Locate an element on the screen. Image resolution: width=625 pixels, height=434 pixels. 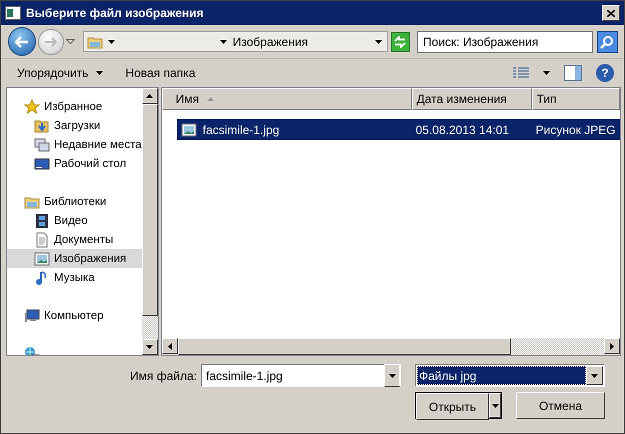
address-bar: Изображения is located at coordinates (235, 41).